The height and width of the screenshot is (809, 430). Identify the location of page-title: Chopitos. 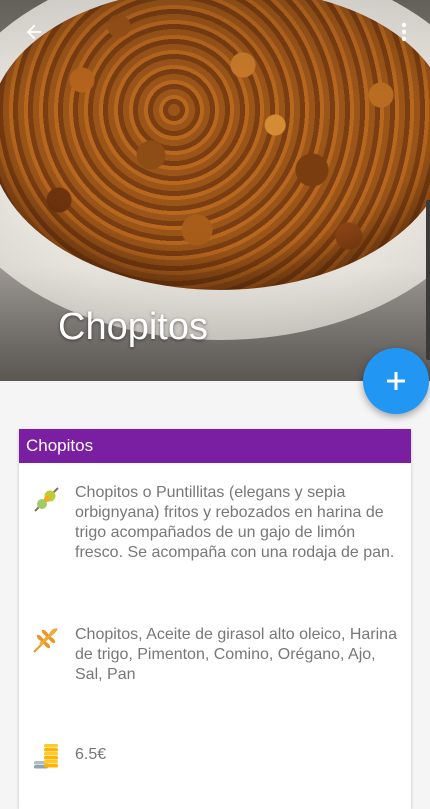
(133, 327).